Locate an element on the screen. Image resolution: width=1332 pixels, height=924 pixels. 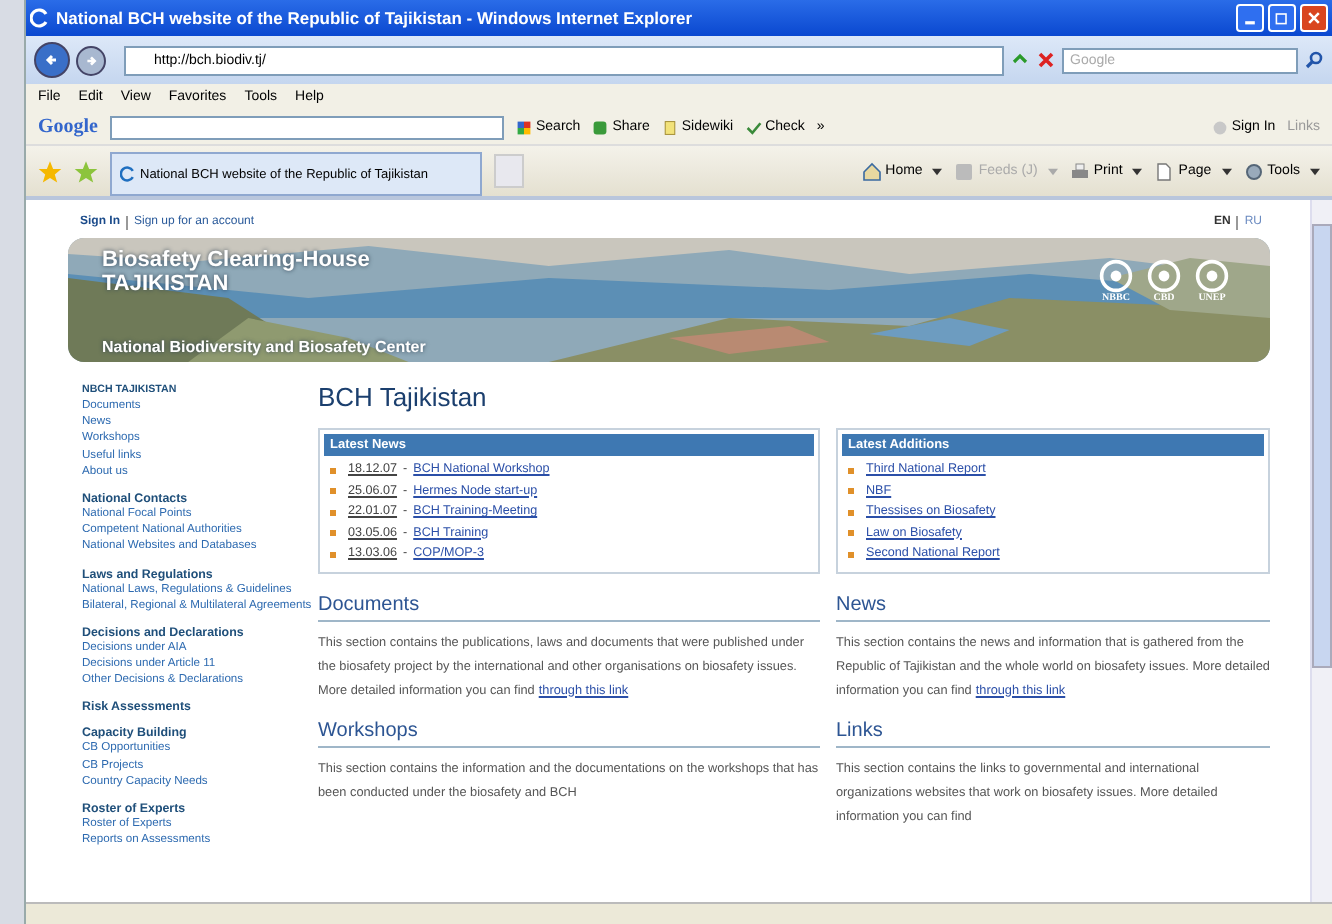
close-button is located at coordinates (1314, 18).